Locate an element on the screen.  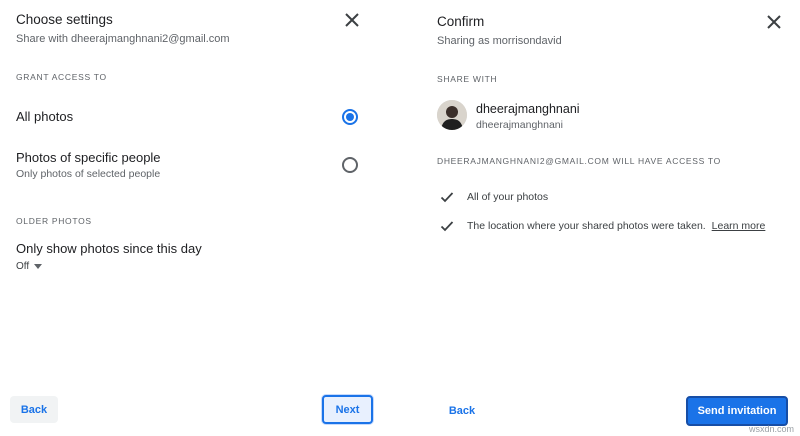
avatar is located at coordinates (452, 115).